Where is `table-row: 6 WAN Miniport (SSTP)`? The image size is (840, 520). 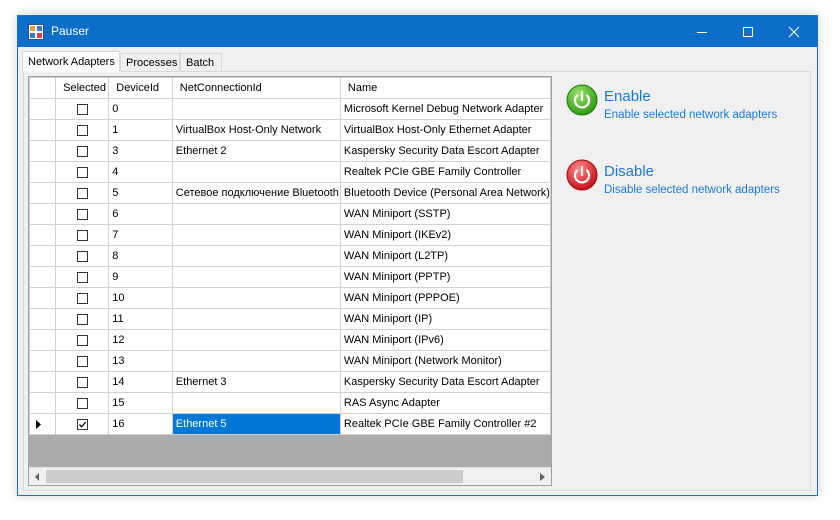 table-row: 6 WAN Miniport (SSTP) is located at coordinates (290, 214).